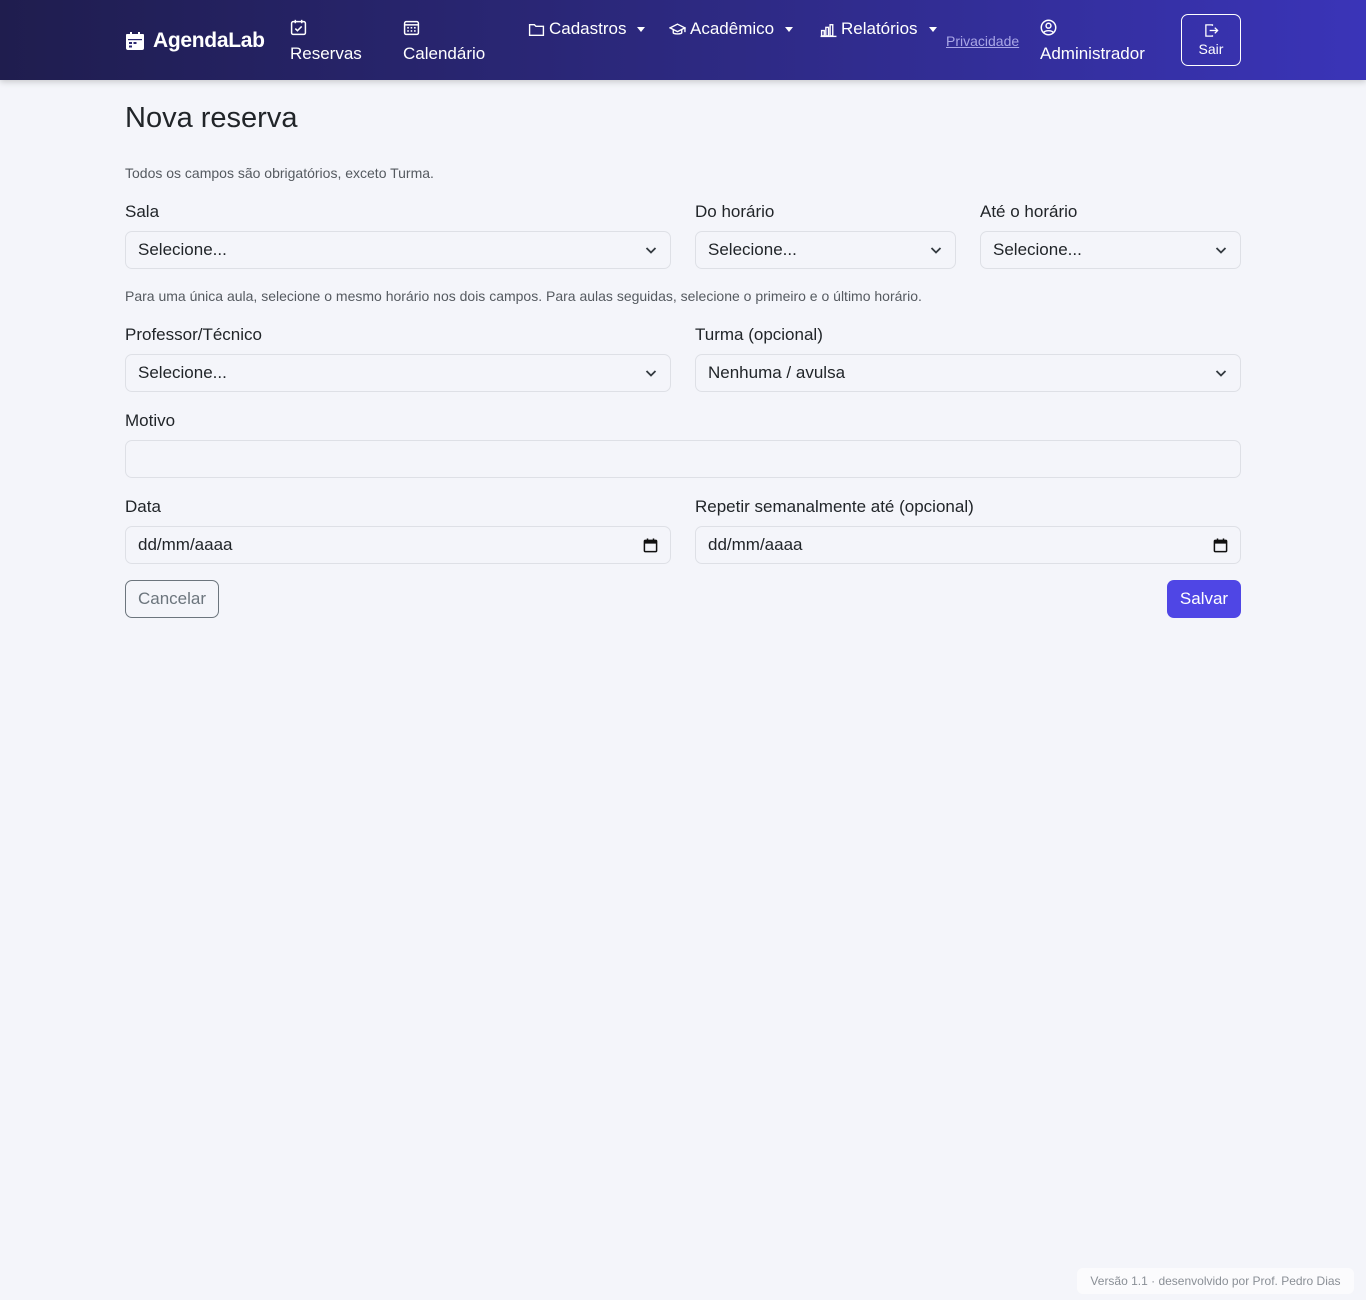 The height and width of the screenshot is (1300, 1366). Describe the element at coordinates (982, 41) in the screenshot. I see `nav-privacidade-link: Privacidade` at that location.